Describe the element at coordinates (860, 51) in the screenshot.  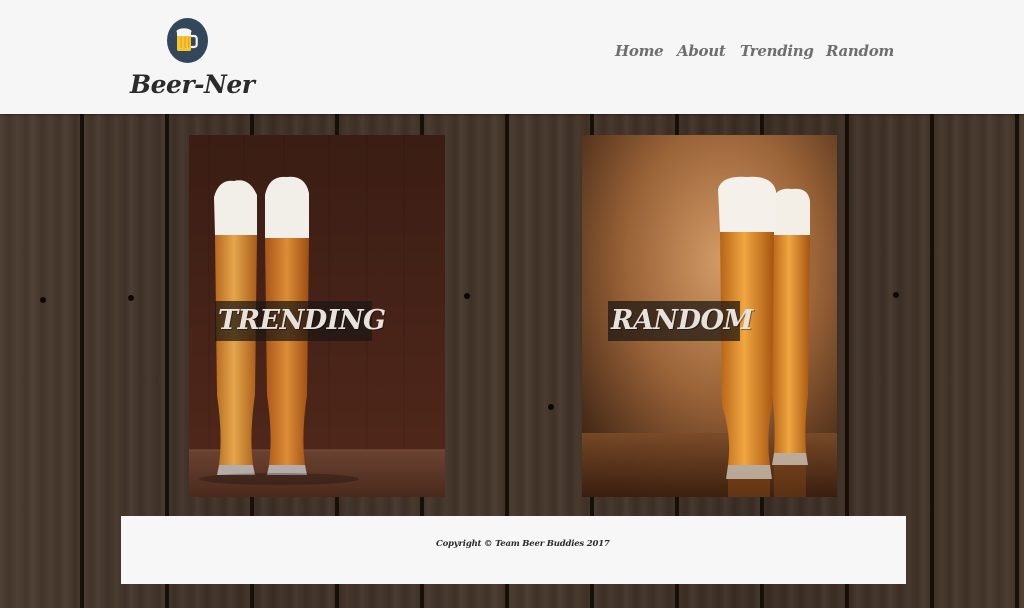
I see `nav-link-random: Random` at that location.